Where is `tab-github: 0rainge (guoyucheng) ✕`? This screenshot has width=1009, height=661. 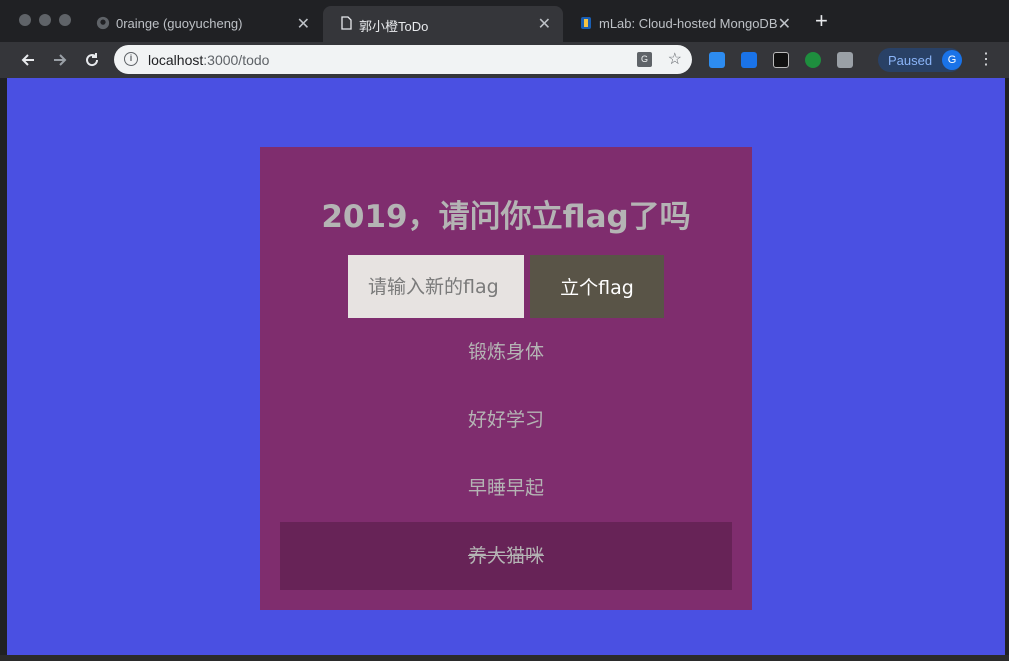
tab-github: 0rainge (guoyucheng) ✕ is located at coordinates (201, 24).